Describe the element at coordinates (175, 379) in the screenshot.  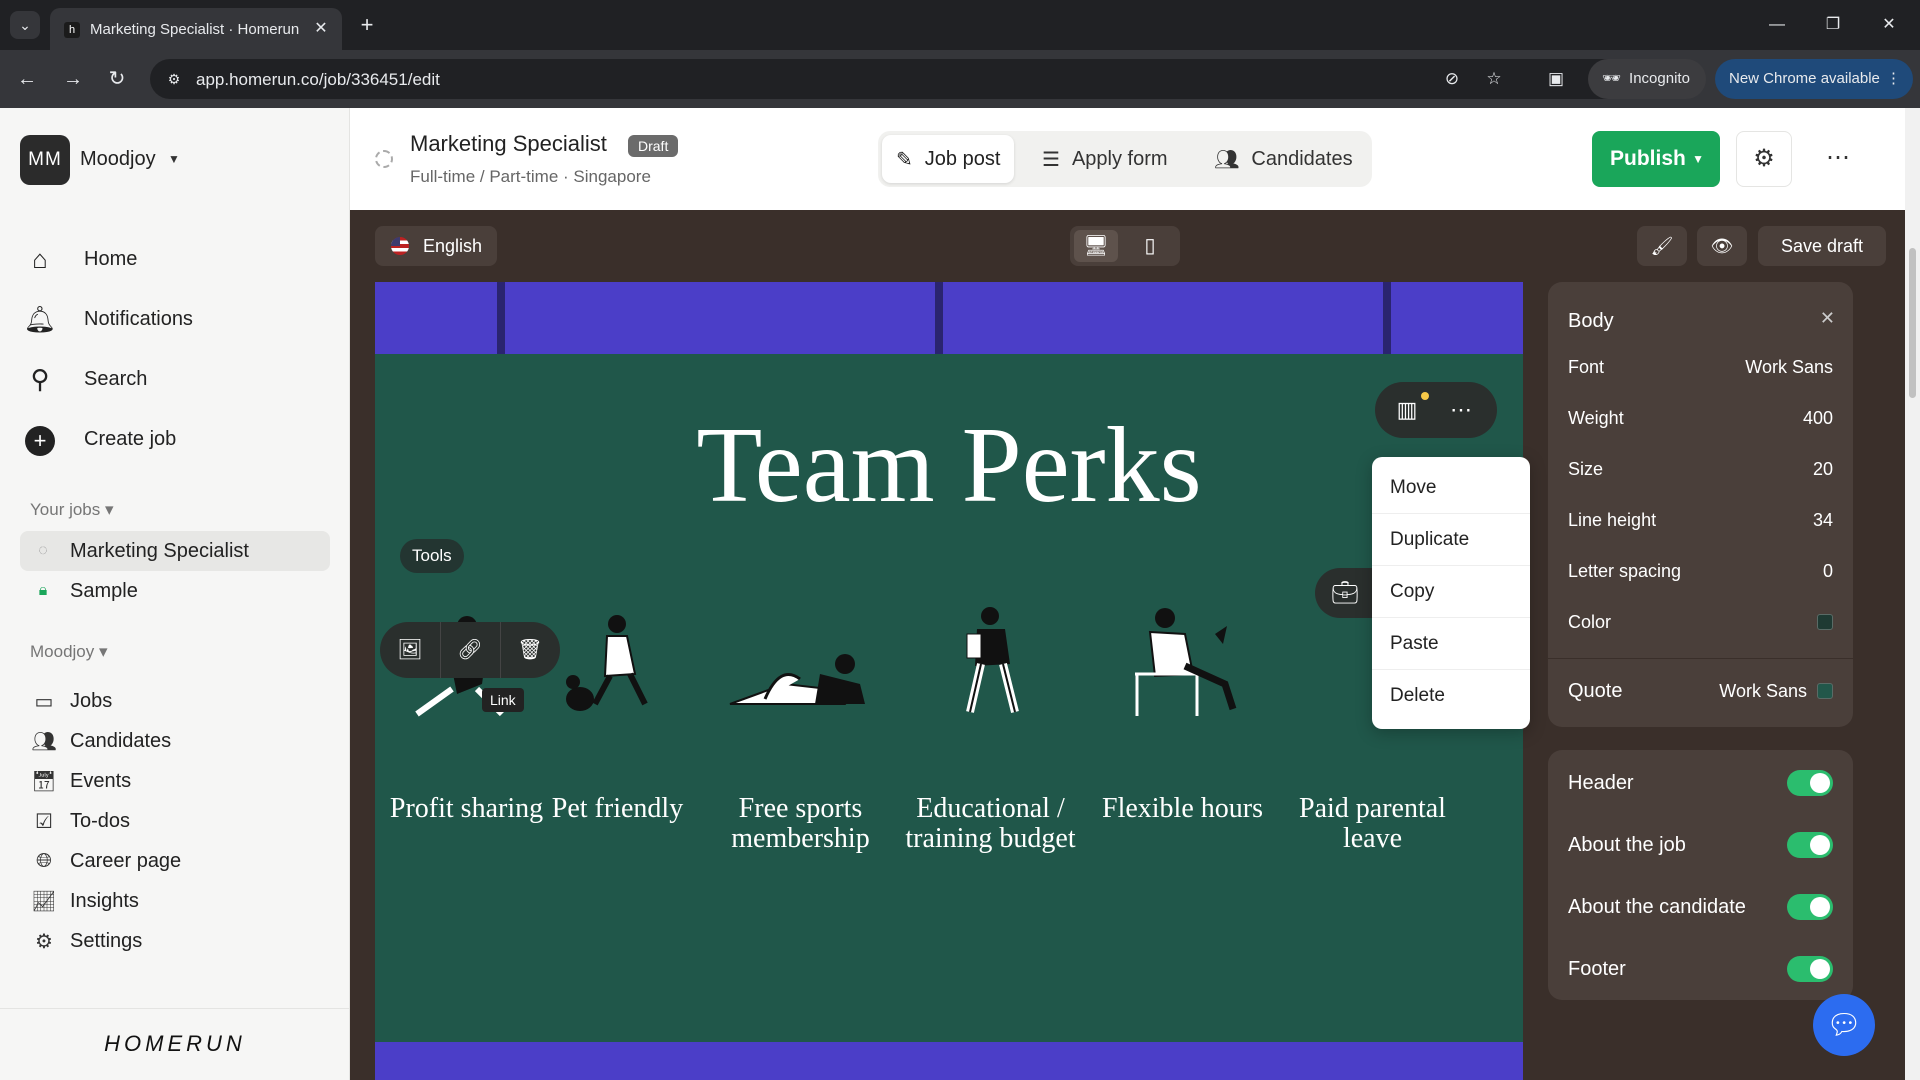
I see `sidebar-item-search: ⚲ Search` at that location.